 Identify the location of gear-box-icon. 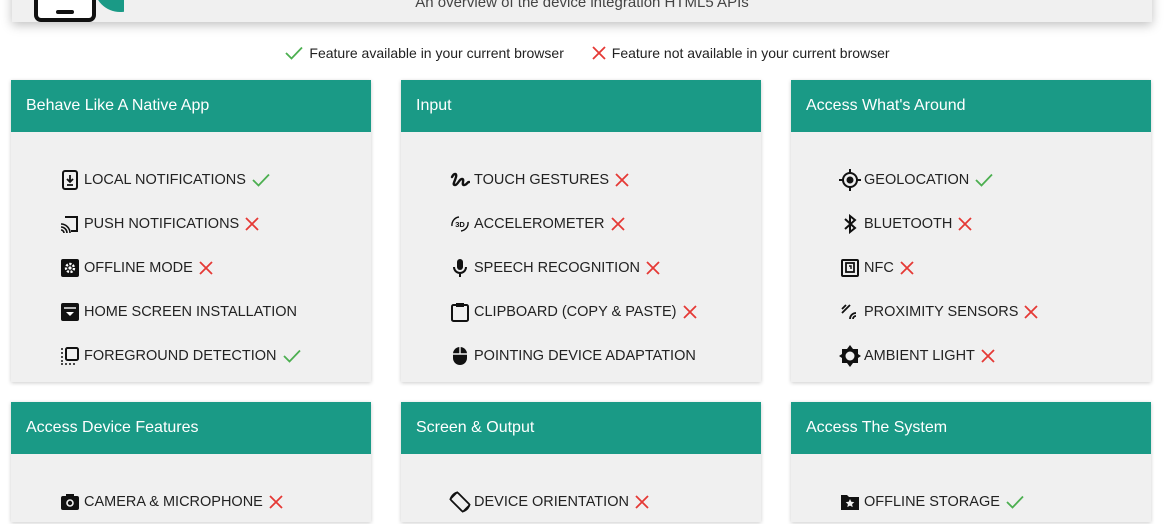
(70, 268).